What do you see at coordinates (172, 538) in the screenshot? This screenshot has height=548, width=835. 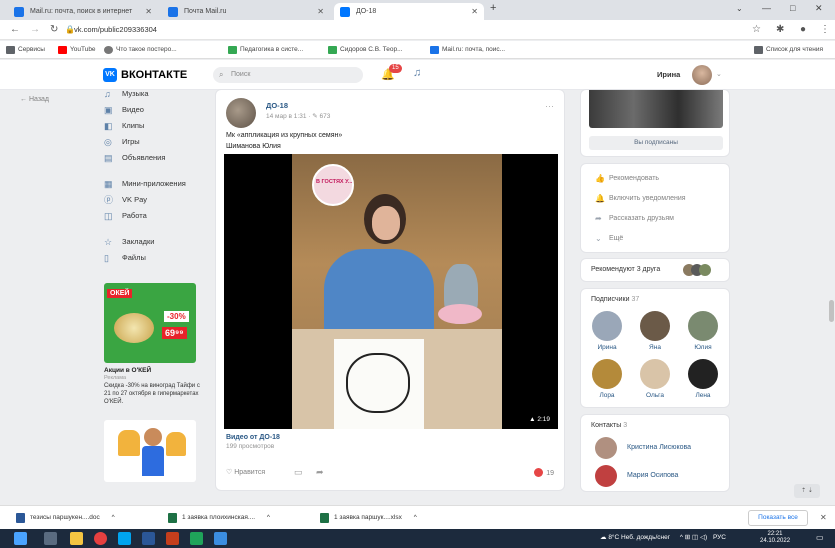 I see `powerpoint-icon` at bounding box center [172, 538].